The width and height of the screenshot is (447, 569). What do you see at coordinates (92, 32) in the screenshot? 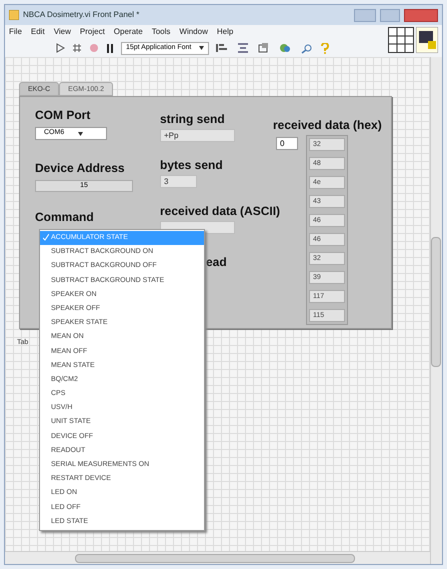
I see `menu-item: Project` at bounding box center [92, 32].